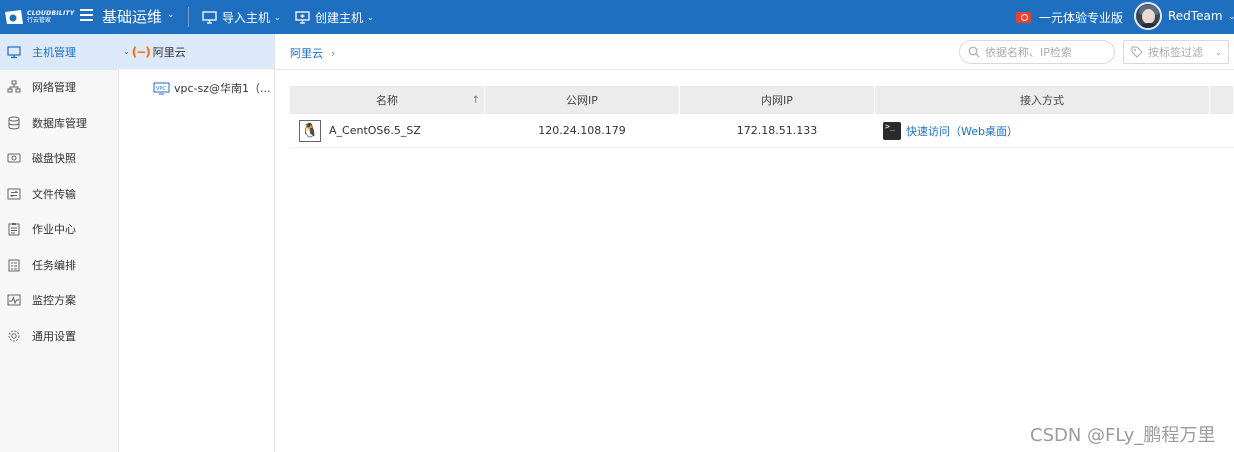 Image resolution: width=1234 pixels, height=452 pixels. Describe the element at coordinates (476, 100) in the screenshot. I see `sort-arrow-icon: ↑` at that location.